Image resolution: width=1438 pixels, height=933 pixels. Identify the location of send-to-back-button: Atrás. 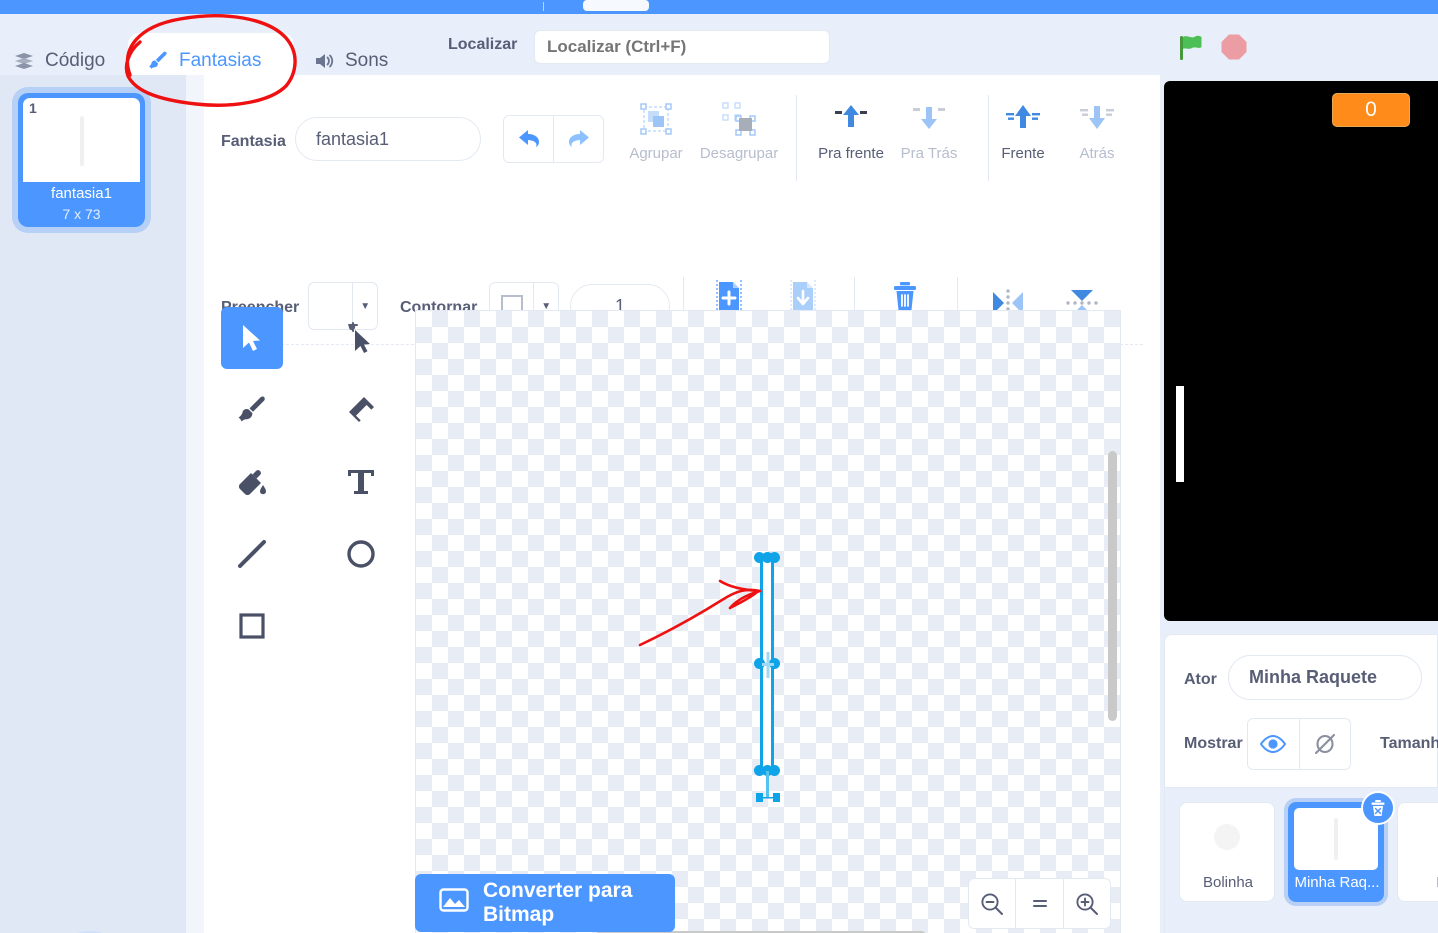
(1097, 129).